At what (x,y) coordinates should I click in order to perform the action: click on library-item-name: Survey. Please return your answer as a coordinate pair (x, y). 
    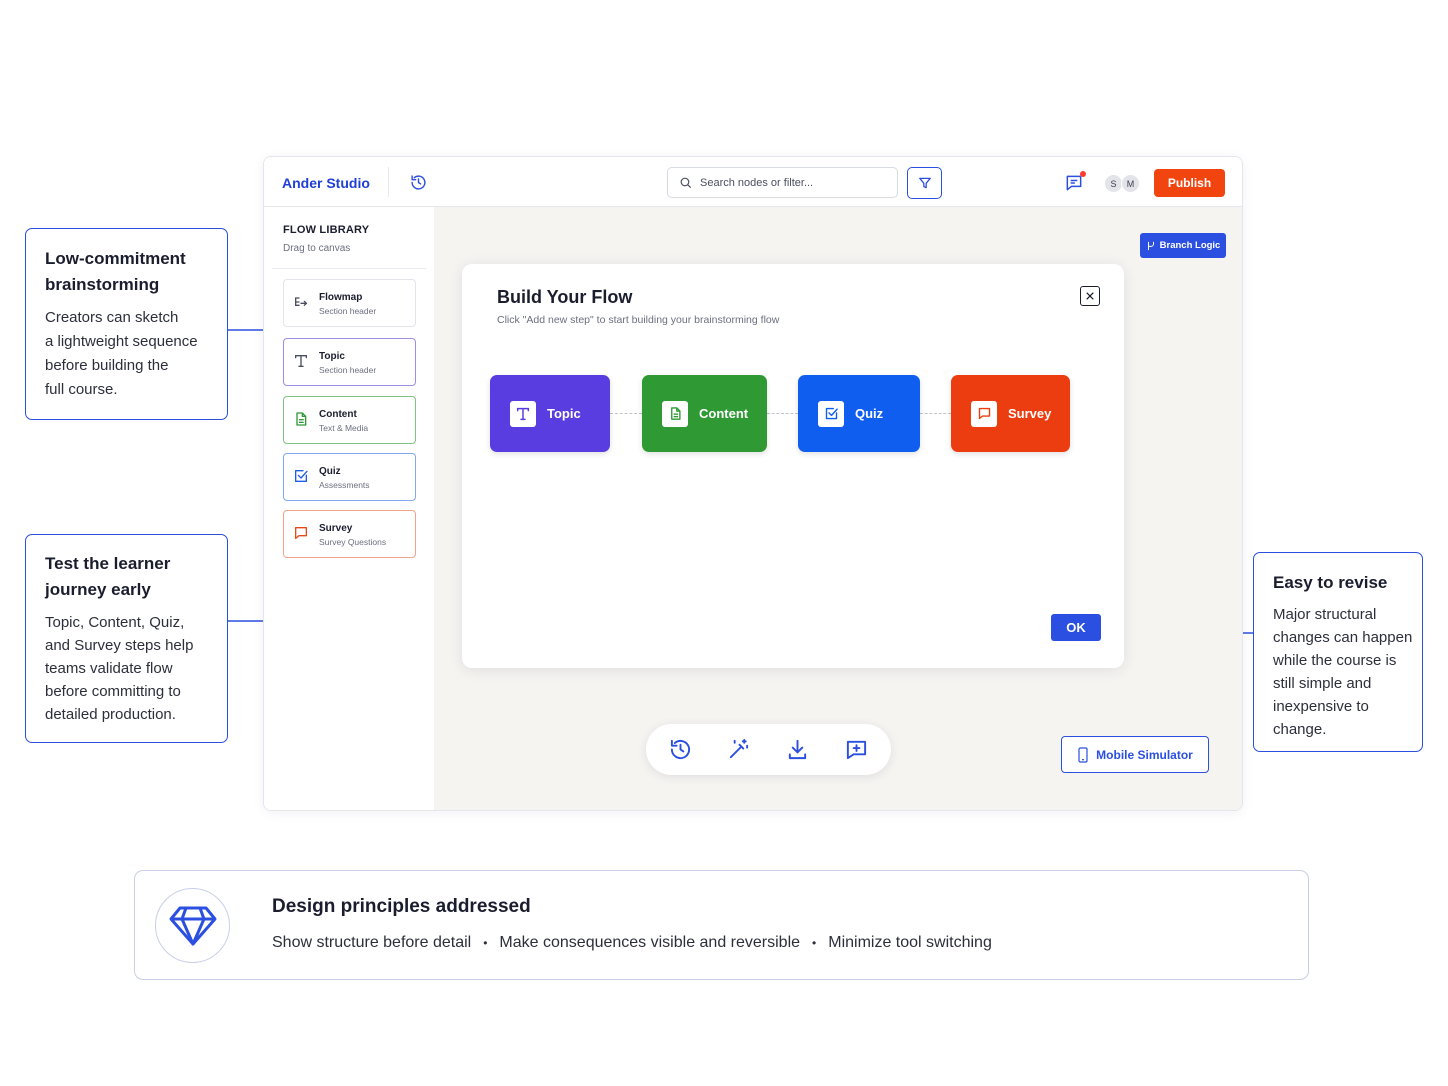
    Looking at the image, I should click on (336, 528).